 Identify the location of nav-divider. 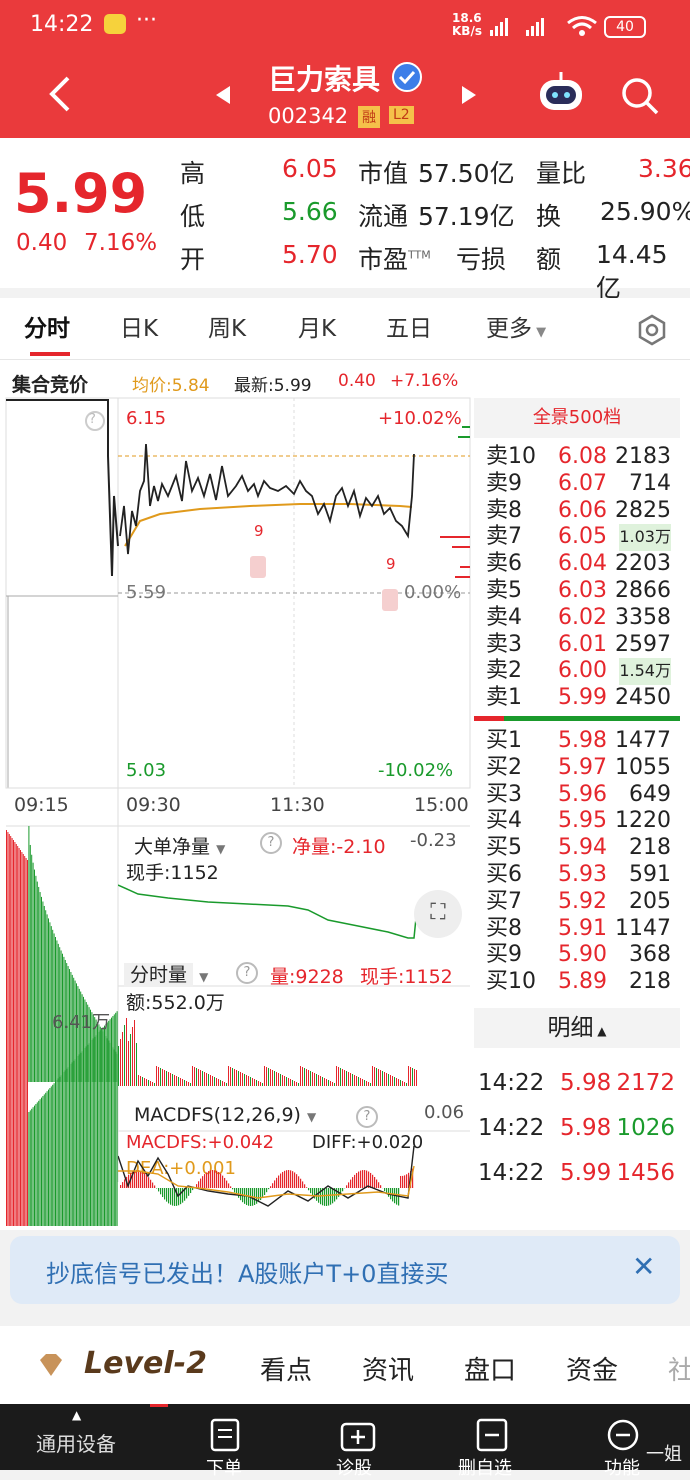
(159, 1405).